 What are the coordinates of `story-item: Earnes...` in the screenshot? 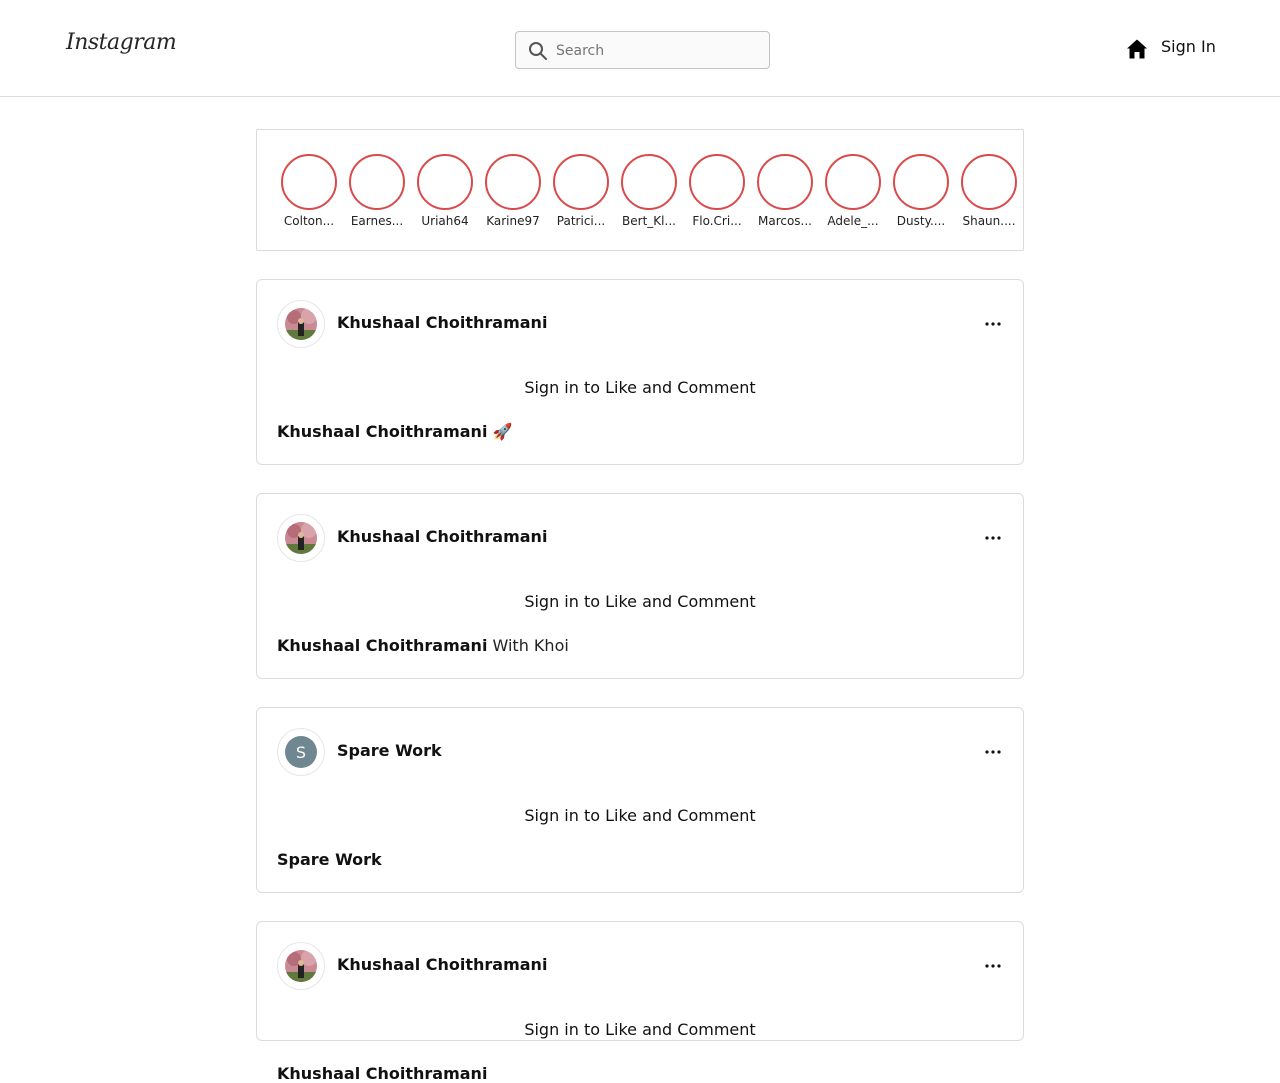 It's located at (377, 191).